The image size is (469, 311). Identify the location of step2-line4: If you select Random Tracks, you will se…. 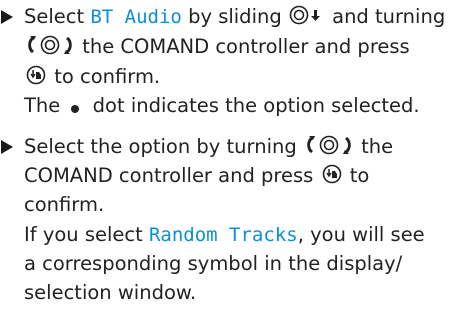
(224, 235).